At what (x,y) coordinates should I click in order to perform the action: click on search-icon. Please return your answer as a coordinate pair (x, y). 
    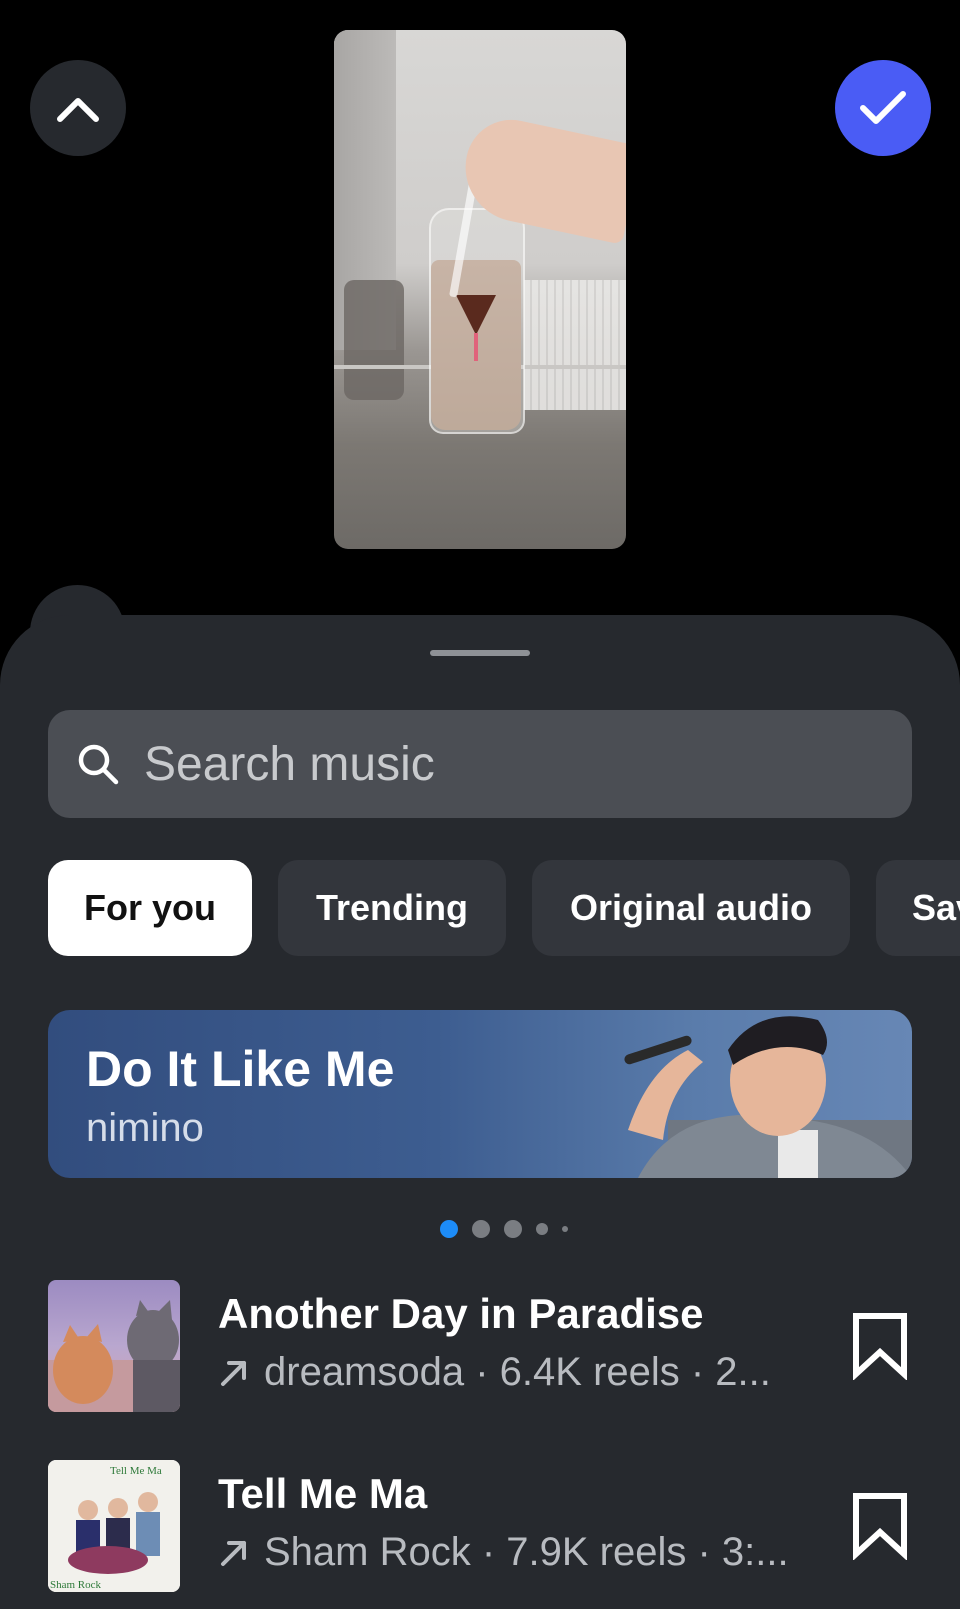
    Looking at the image, I should click on (99, 764).